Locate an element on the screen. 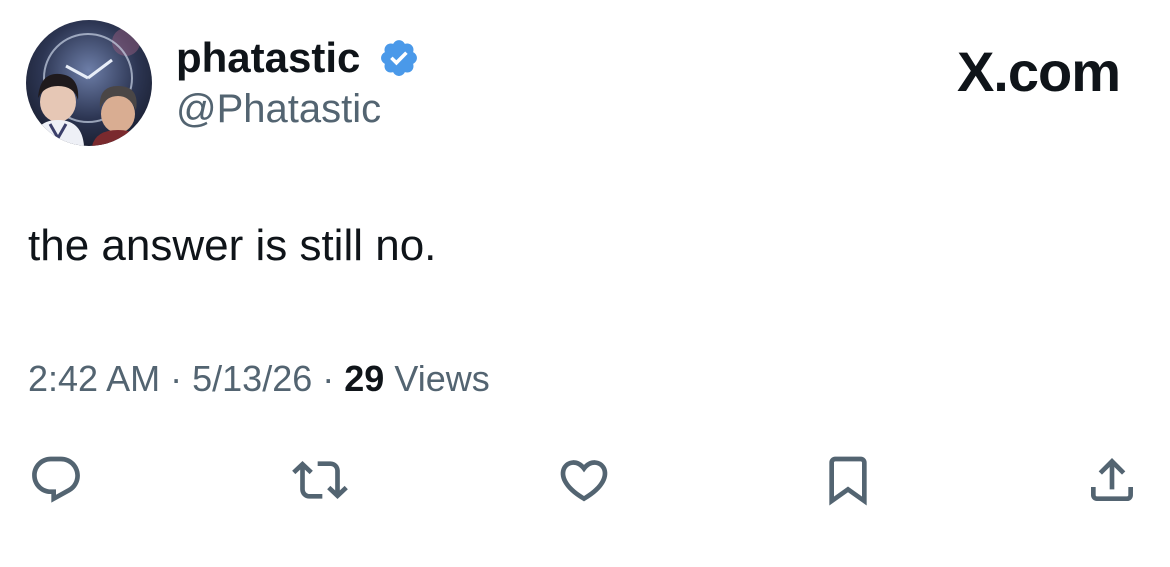  heart-icon is located at coordinates (584, 481).